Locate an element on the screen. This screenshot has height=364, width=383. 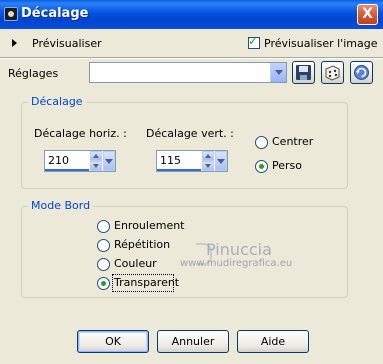
help-button: Aide is located at coordinates (273, 341).